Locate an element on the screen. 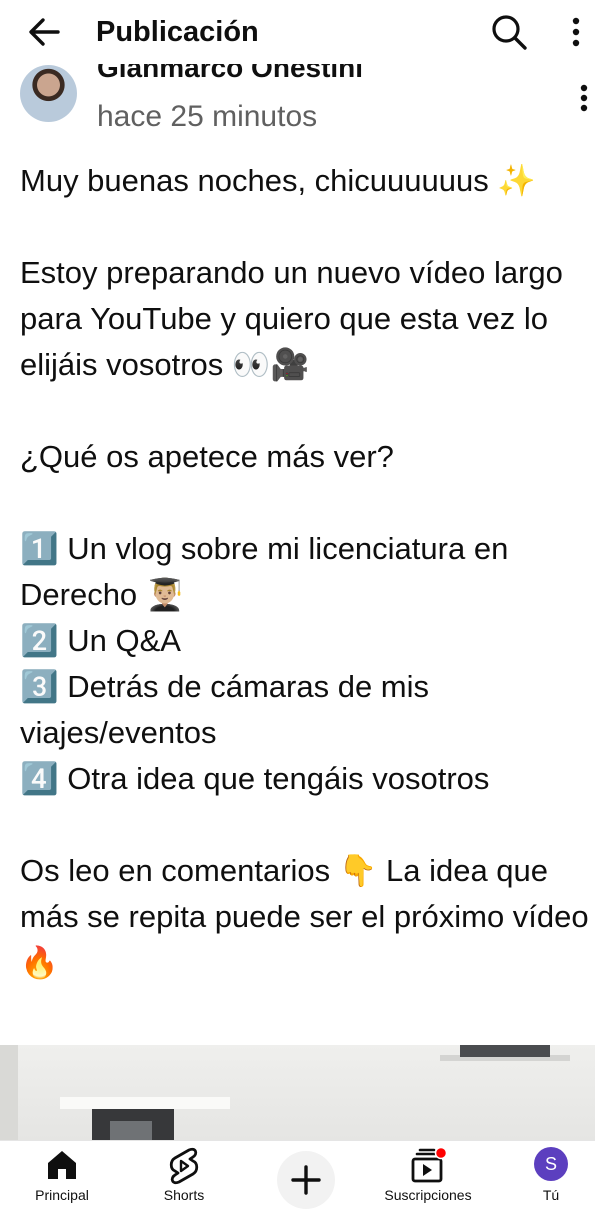 This screenshot has width=595, height=1214. nav-subscriptions: Suscripciones is located at coordinates (428, 1172).